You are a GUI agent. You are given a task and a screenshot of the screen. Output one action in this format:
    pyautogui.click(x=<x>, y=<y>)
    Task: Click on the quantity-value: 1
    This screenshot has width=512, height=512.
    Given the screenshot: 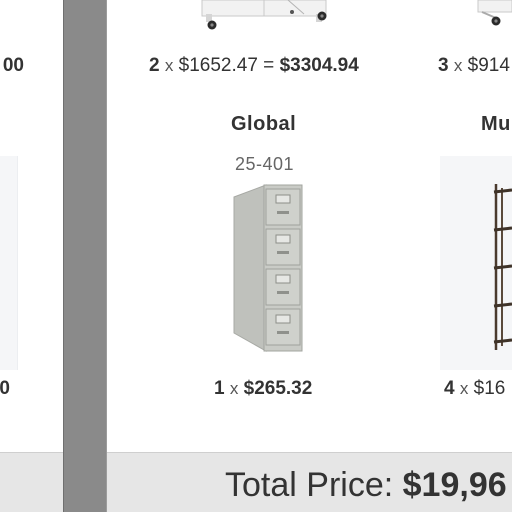 What is the action you would take?
    pyautogui.click(x=219, y=388)
    